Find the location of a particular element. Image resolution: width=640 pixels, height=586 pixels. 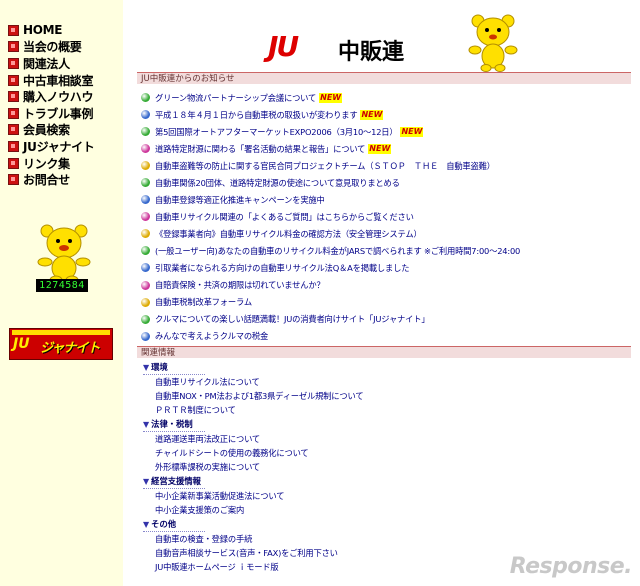

news-link: 自賠責保険・共済の期限は切れていませんか？ is located at coordinates (240, 285).